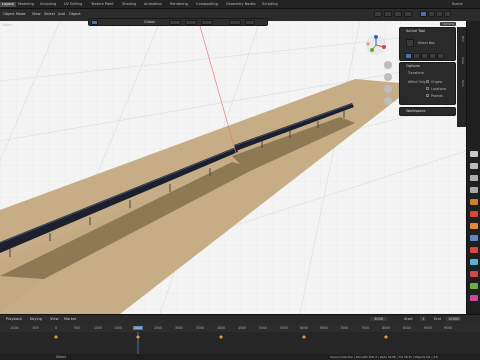 This screenshot has height=360, width=480. I want to click on menu-view: View, so click(36, 14).